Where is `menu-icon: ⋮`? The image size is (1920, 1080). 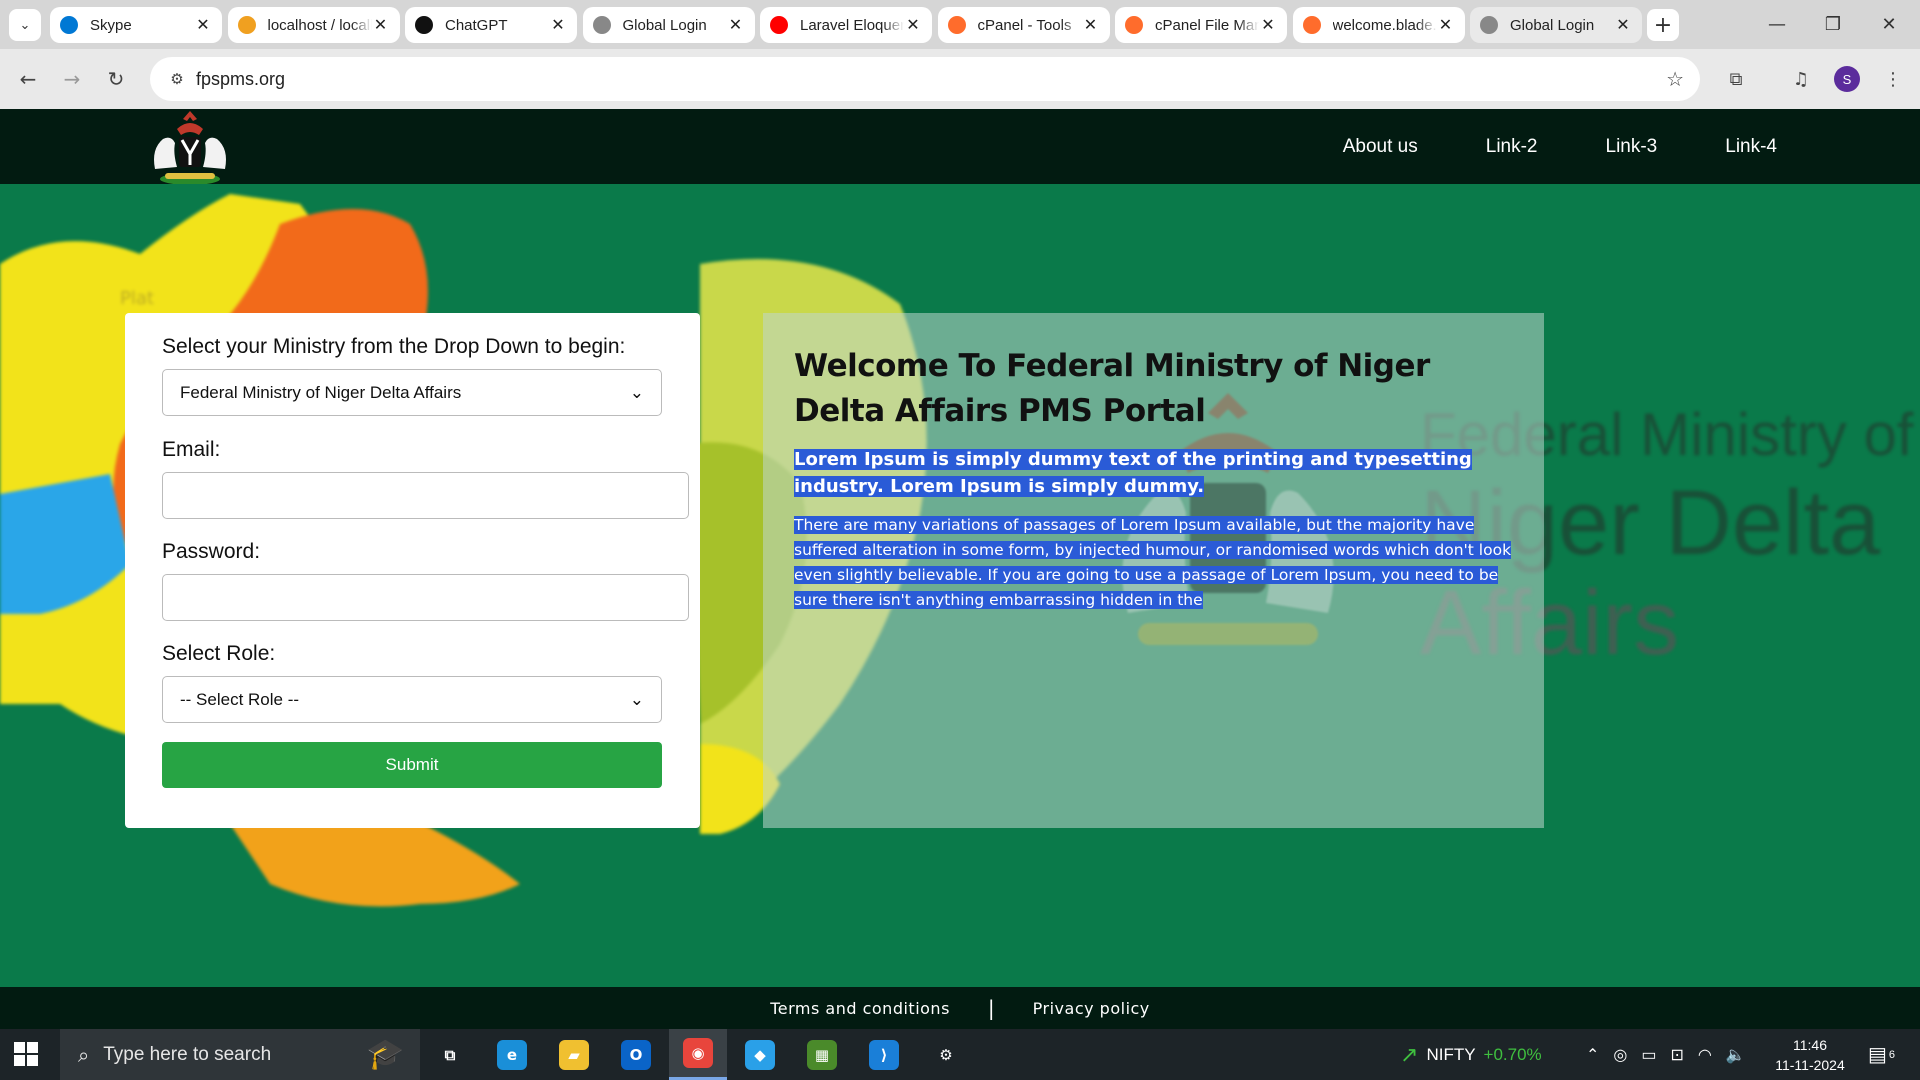 menu-icon: ⋮ is located at coordinates (1893, 79).